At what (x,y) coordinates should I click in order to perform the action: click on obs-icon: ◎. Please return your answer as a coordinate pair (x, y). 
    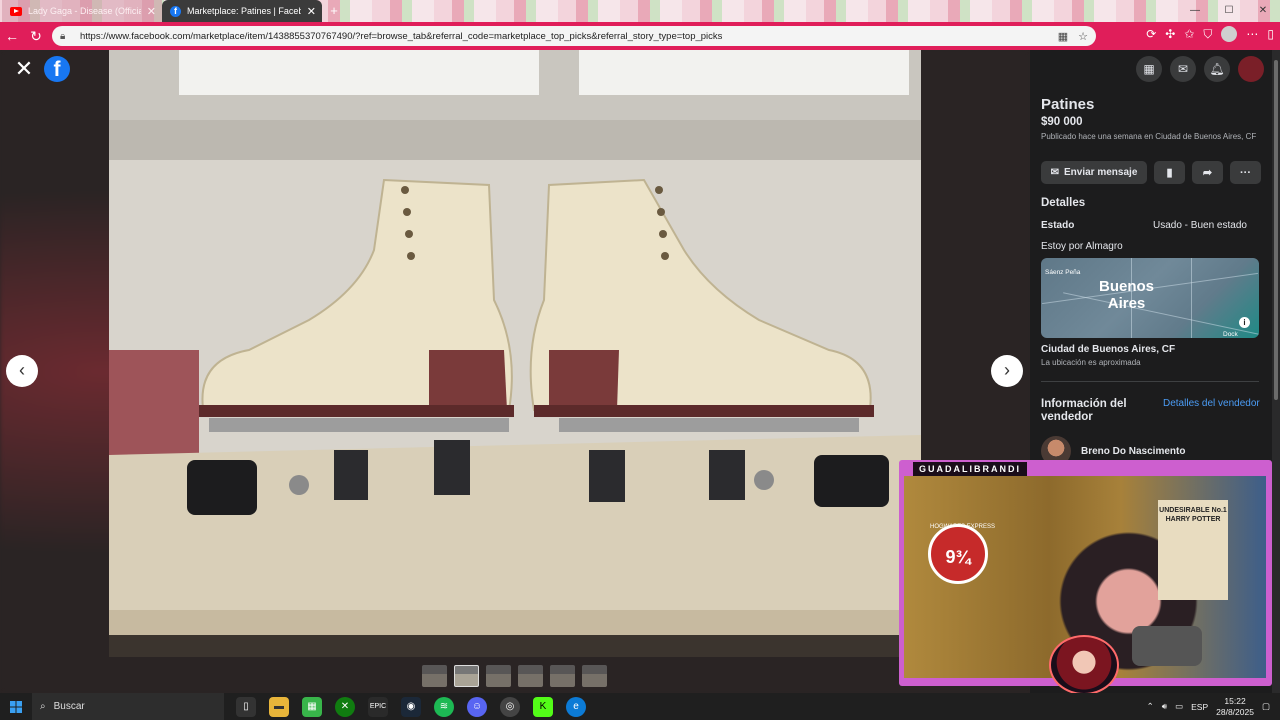
    Looking at the image, I should click on (510, 706).